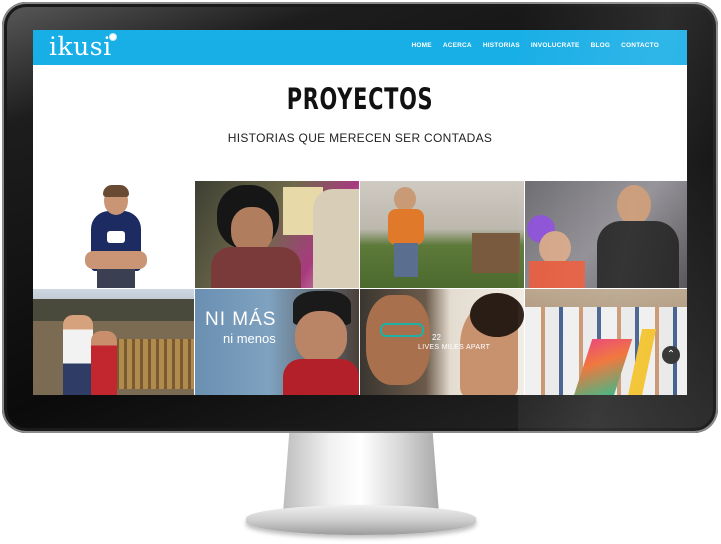 The width and height of the screenshot is (721, 544). What do you see at coordinates (601, 45) in the screenshot?
I see `nav-item-blog: BLOG` at bounding box center [601, 45].